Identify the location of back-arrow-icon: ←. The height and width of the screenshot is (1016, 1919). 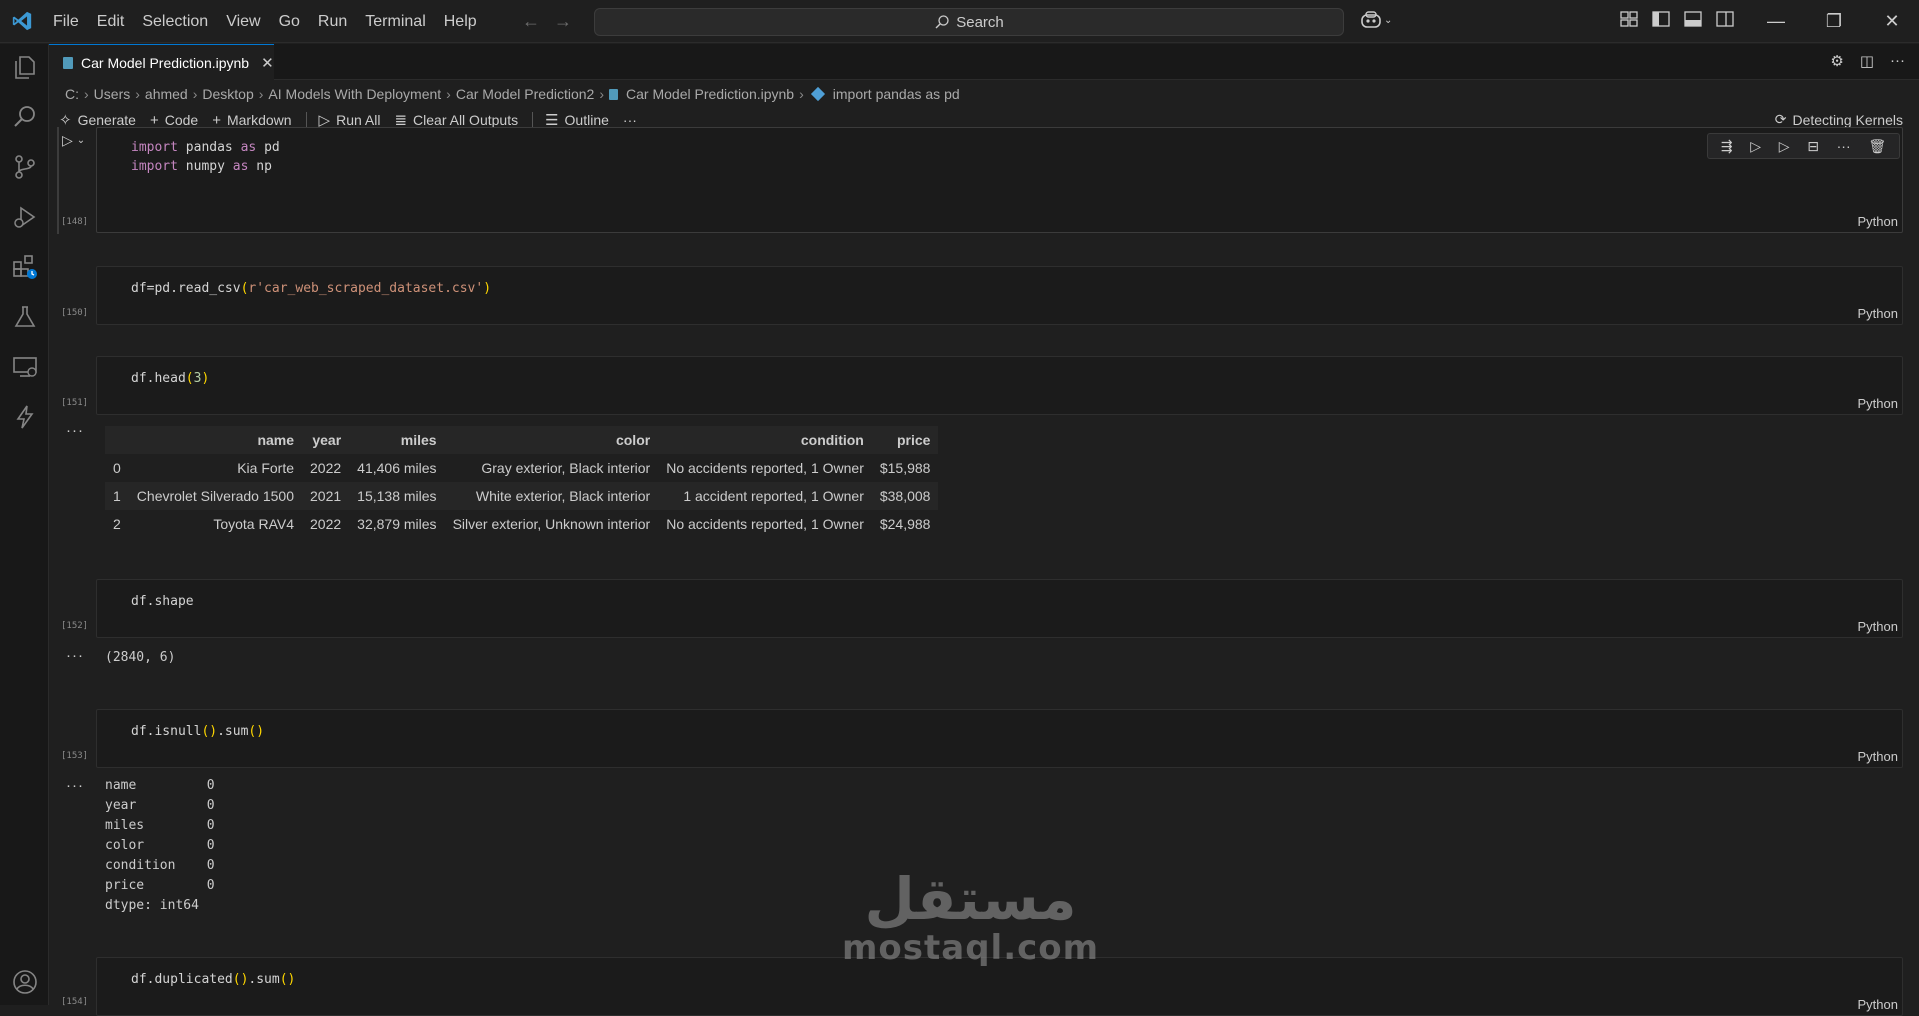
(531, 21).